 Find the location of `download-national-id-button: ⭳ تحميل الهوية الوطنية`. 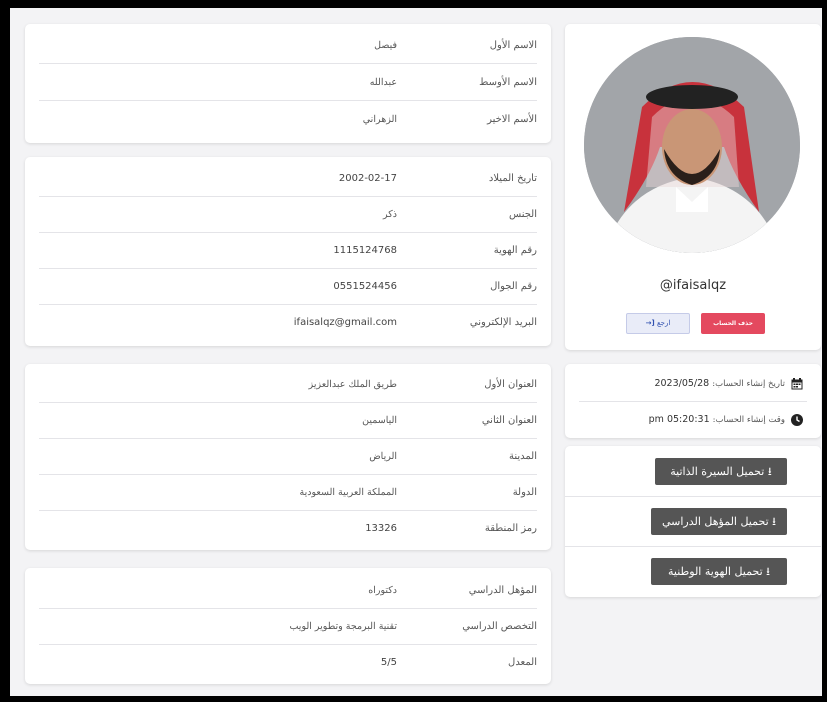

download-national-id-button: ⭳ تحميل الهوية الوطنية is located at coordinates (719, 571).